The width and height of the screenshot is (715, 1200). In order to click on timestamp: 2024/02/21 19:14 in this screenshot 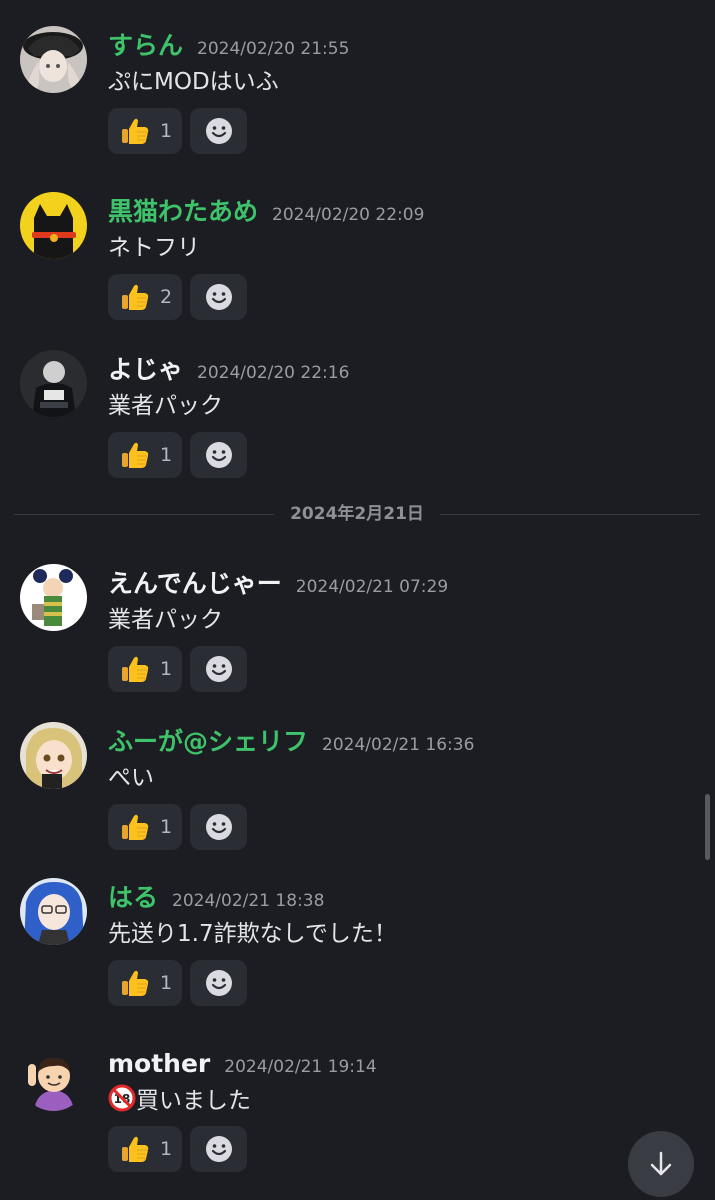, I will do `click(300, 1067)`.